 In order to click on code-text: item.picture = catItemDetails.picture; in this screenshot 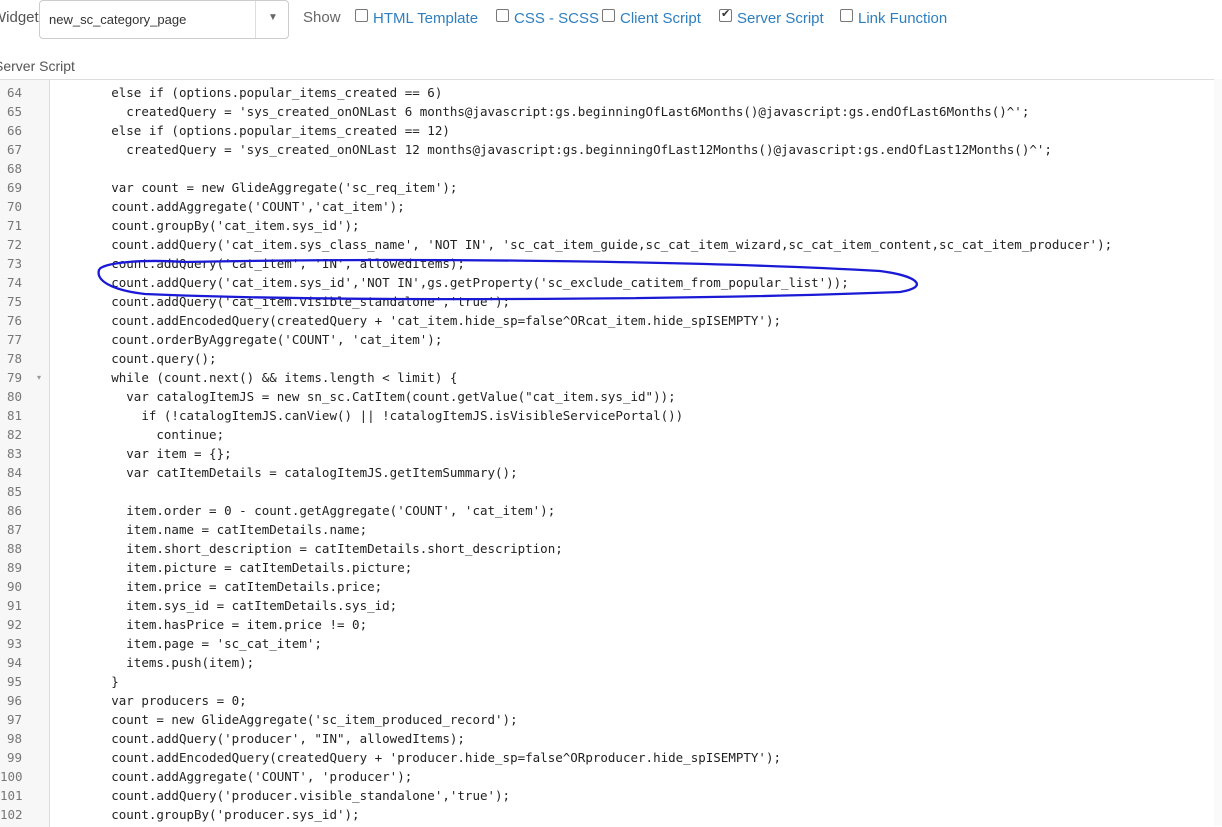, I will do `click(232, 567)`.